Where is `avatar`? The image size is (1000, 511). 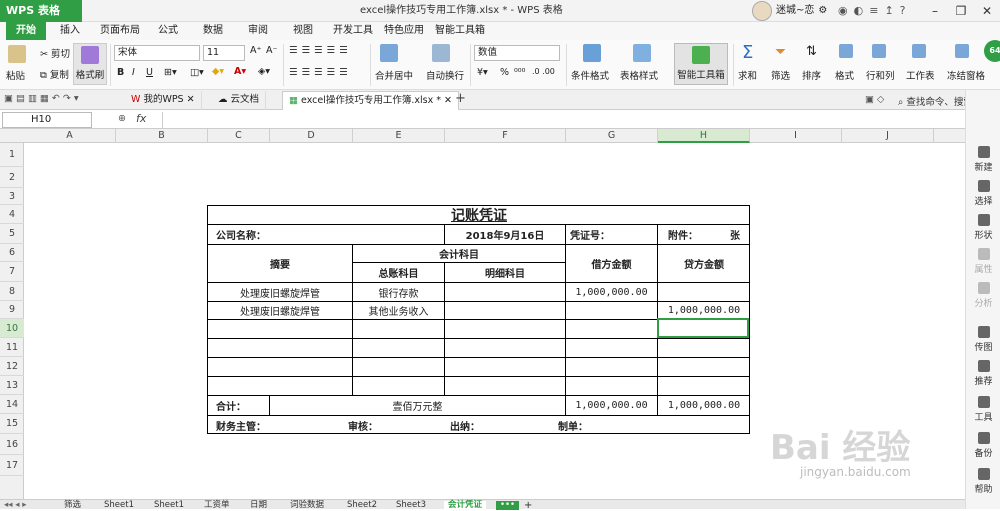 avatar is located at coordinates (762, 11).